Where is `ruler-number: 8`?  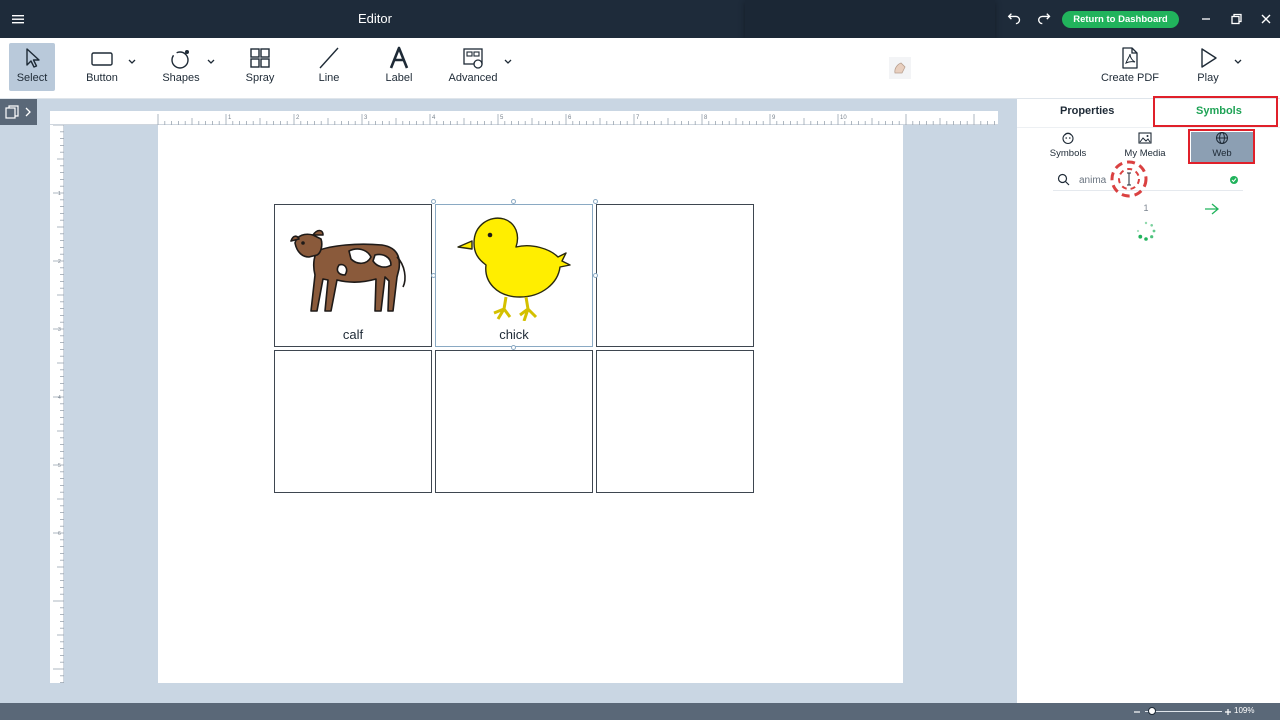 ruler-number: 8 is located at coordinates (706, 118).